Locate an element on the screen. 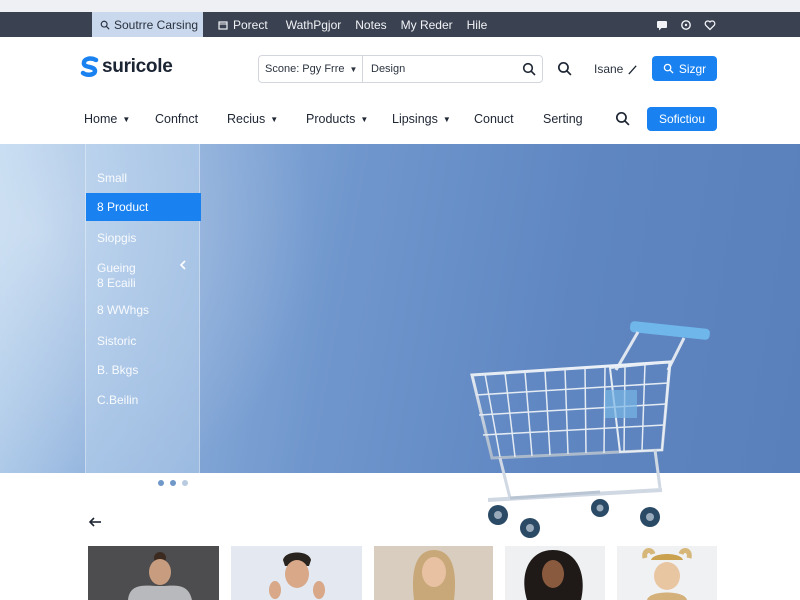 The width and height of the screenshot is (800, 600). topbar-item-label: Porect is located at coordinates (250, 24).